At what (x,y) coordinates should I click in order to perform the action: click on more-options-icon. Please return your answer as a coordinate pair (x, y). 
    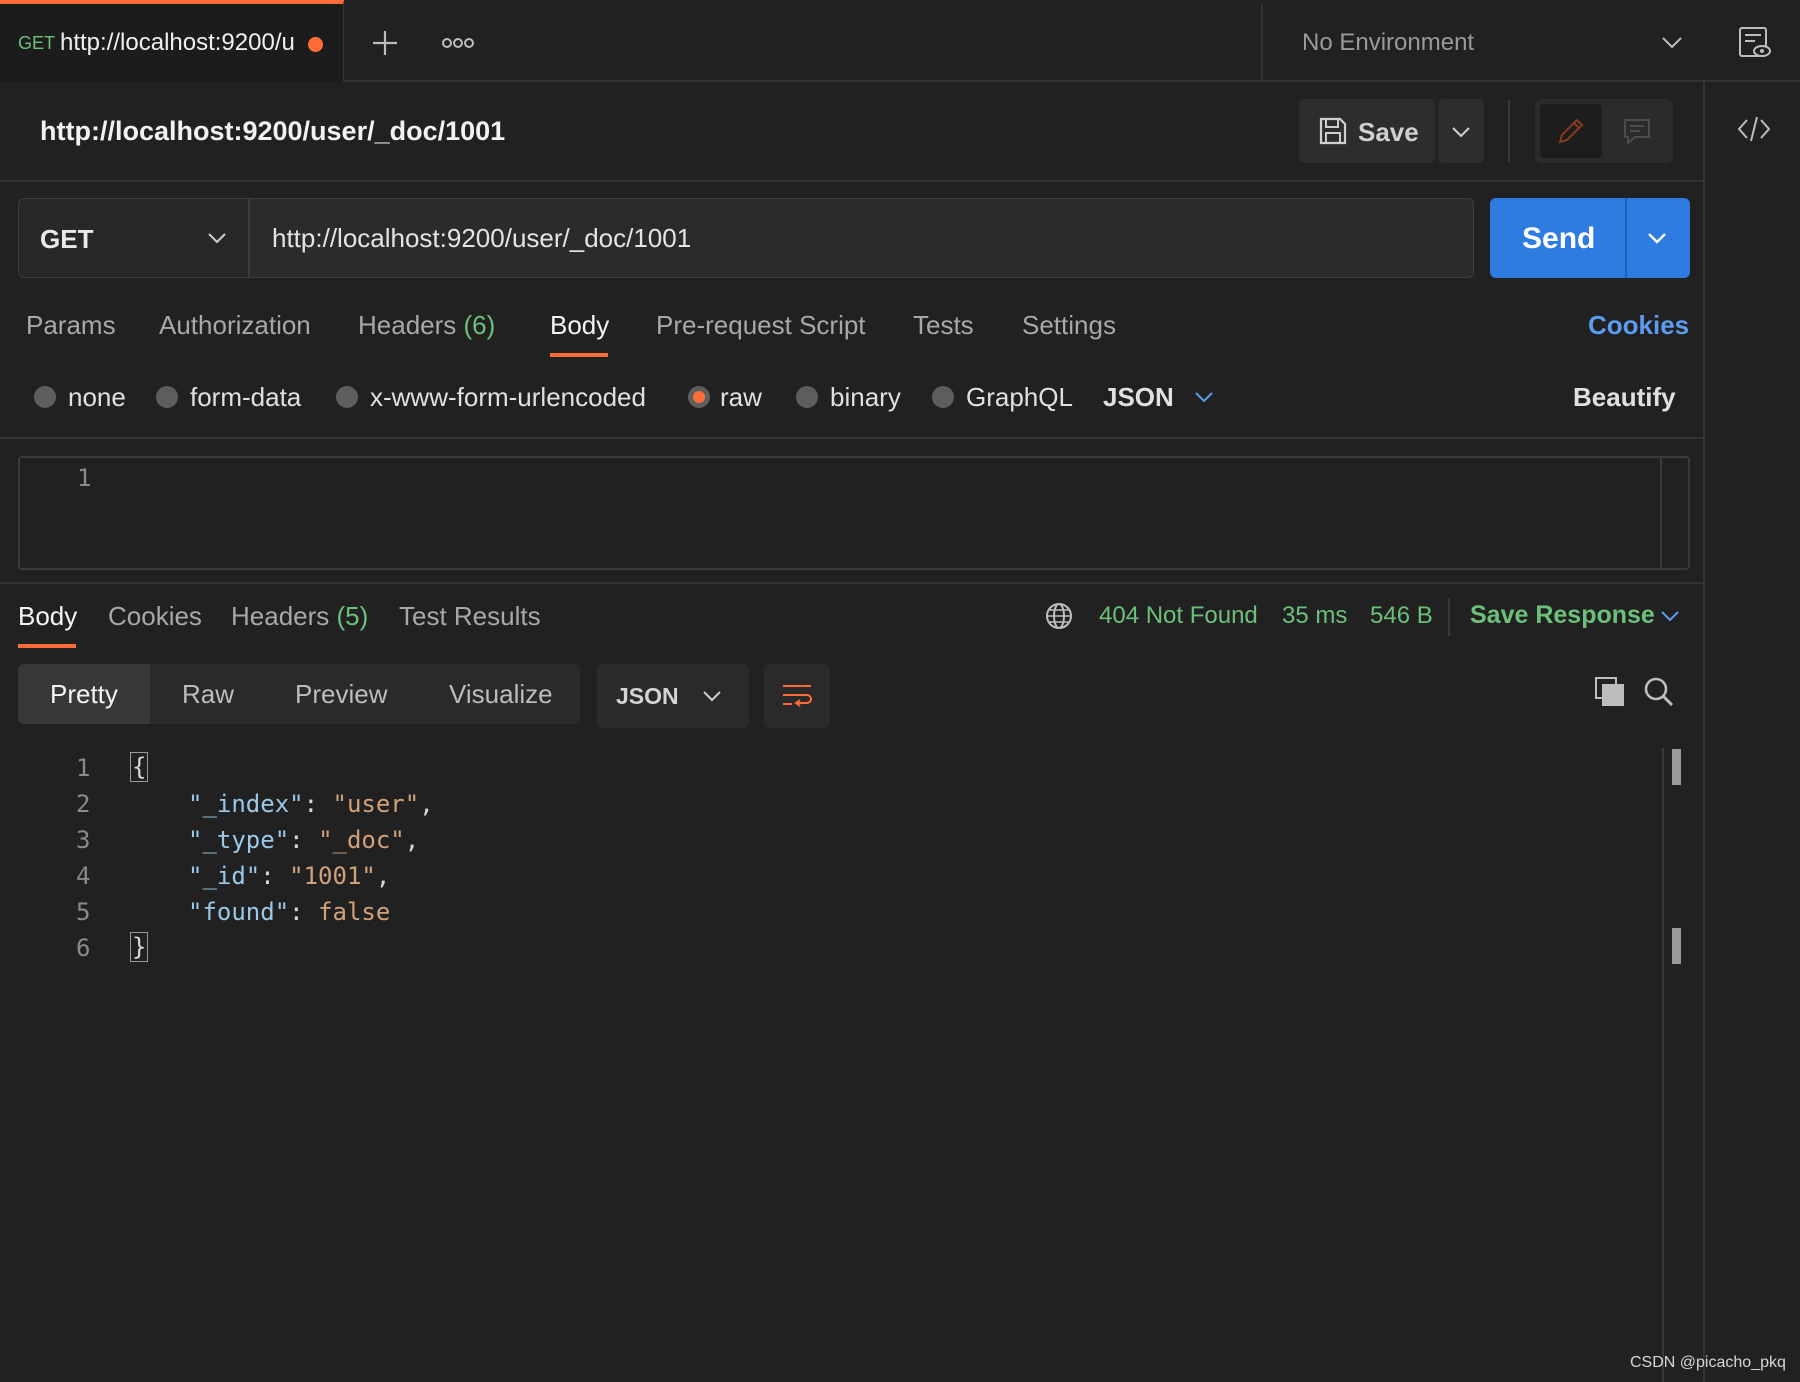
    Looking at the image, I should click on (458, 43).